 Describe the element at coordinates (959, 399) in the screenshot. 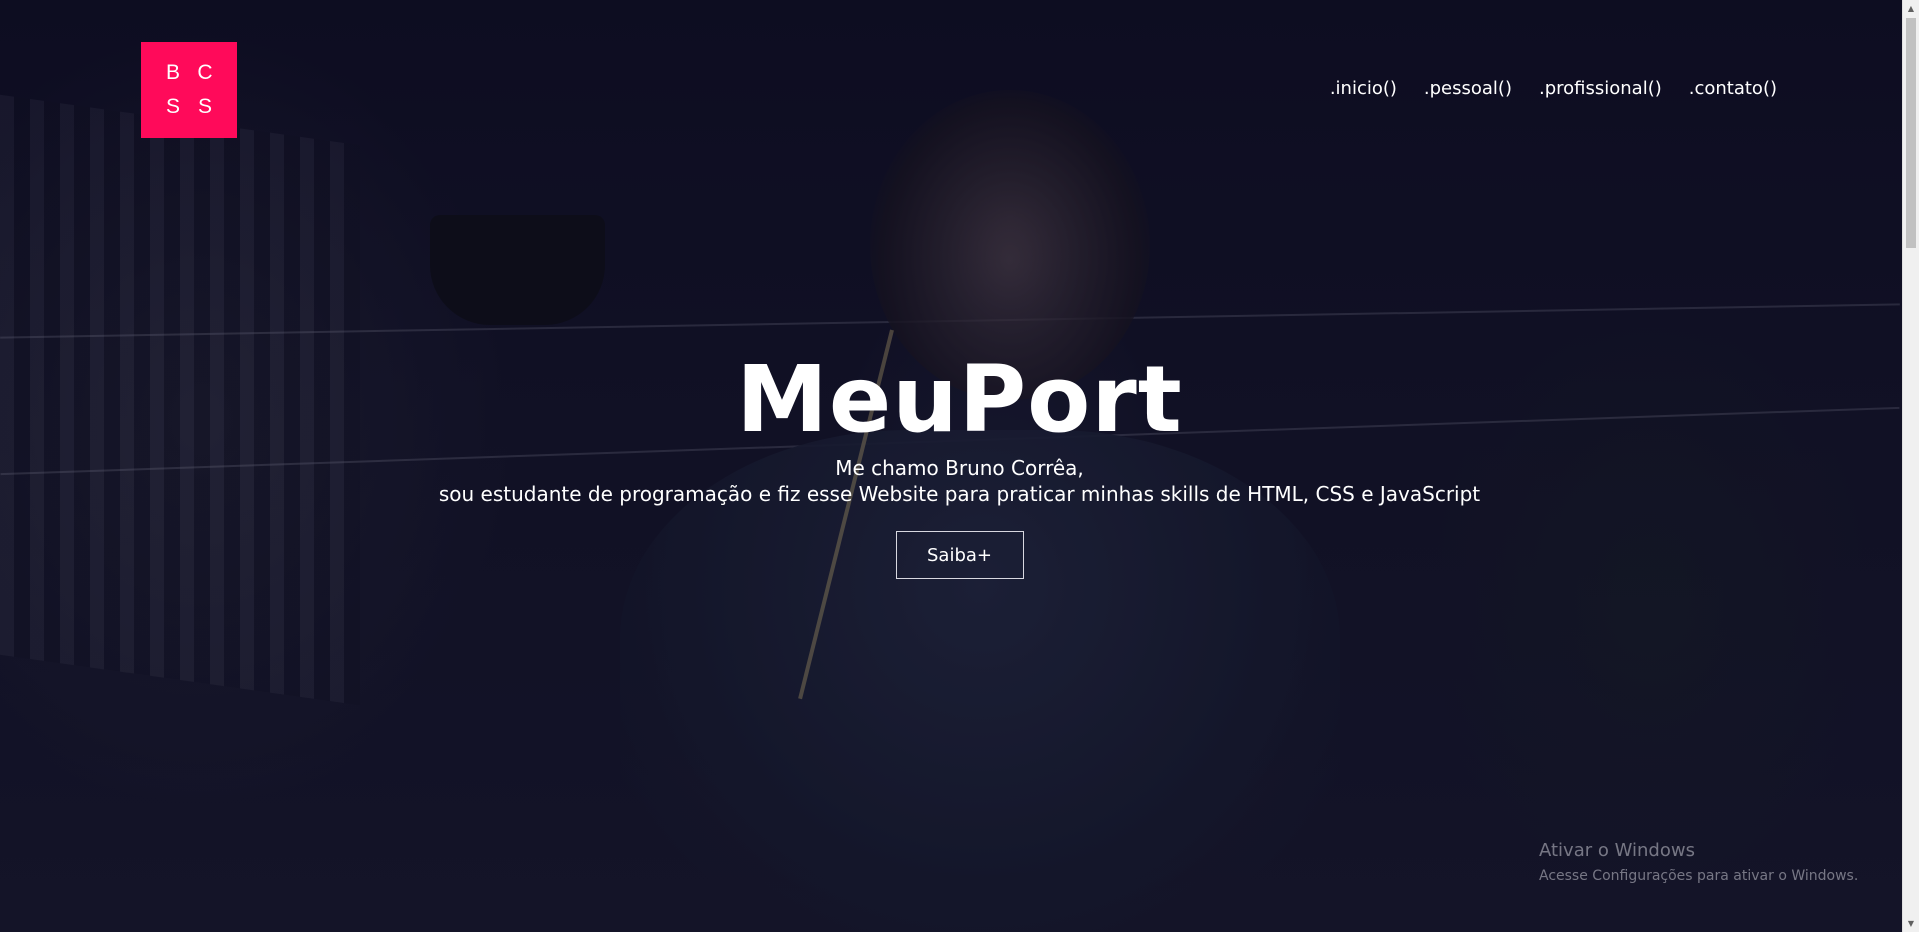

I see `hero-title: MeuPort` at that location.